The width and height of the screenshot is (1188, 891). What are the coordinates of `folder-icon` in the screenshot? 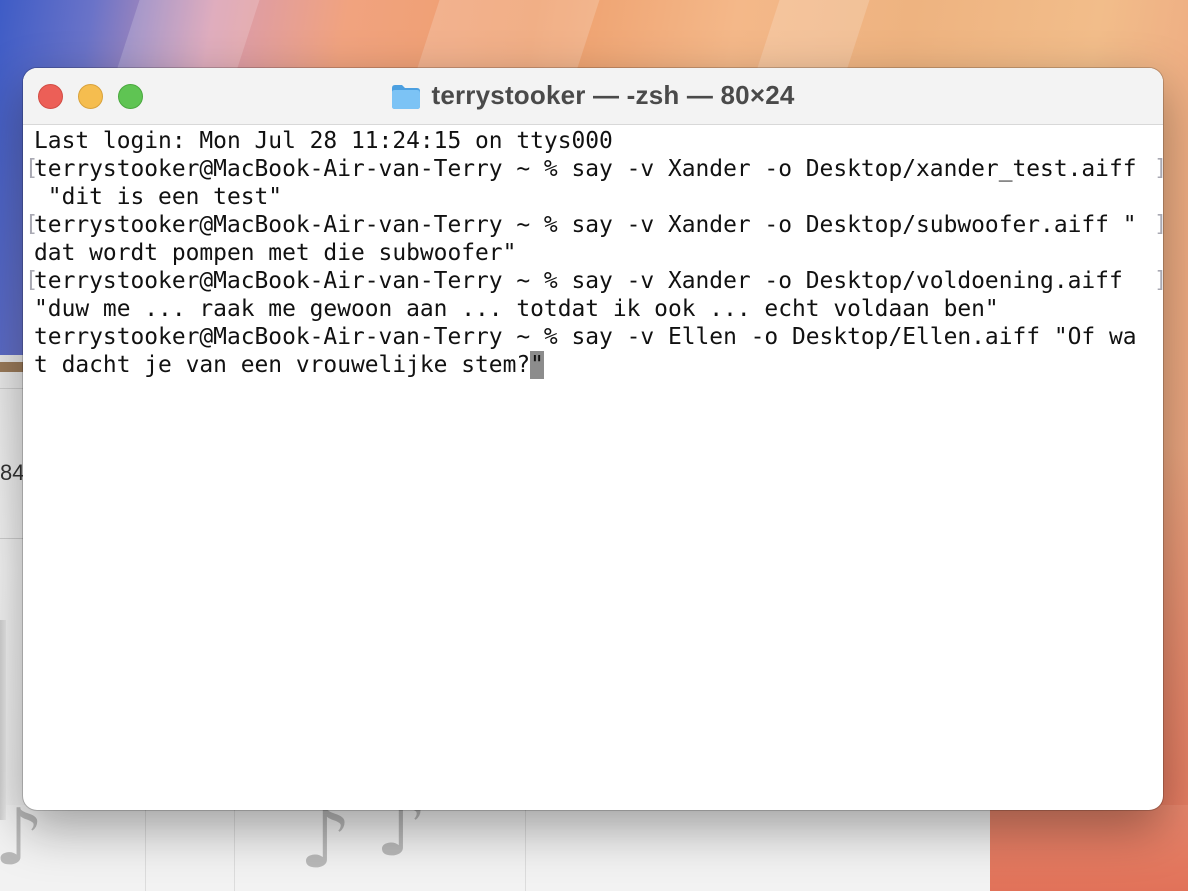 It's located at (406, 96).